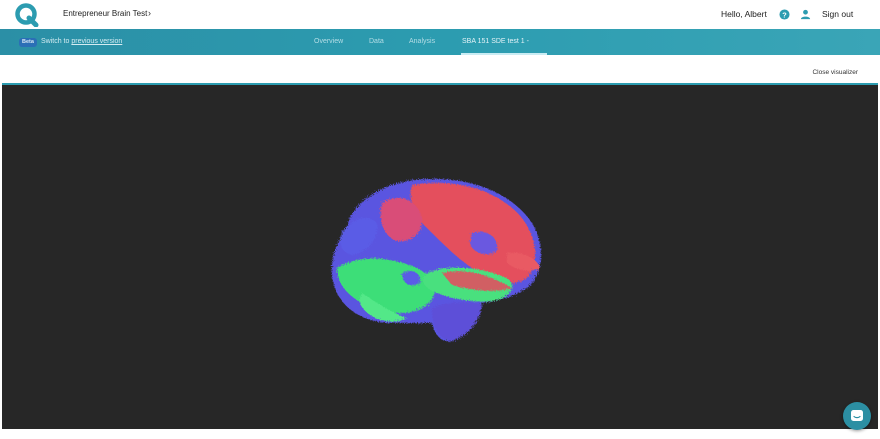 This screenshot has width=880, height=439. I want to click on help-icon: ?, so click(784, 14).